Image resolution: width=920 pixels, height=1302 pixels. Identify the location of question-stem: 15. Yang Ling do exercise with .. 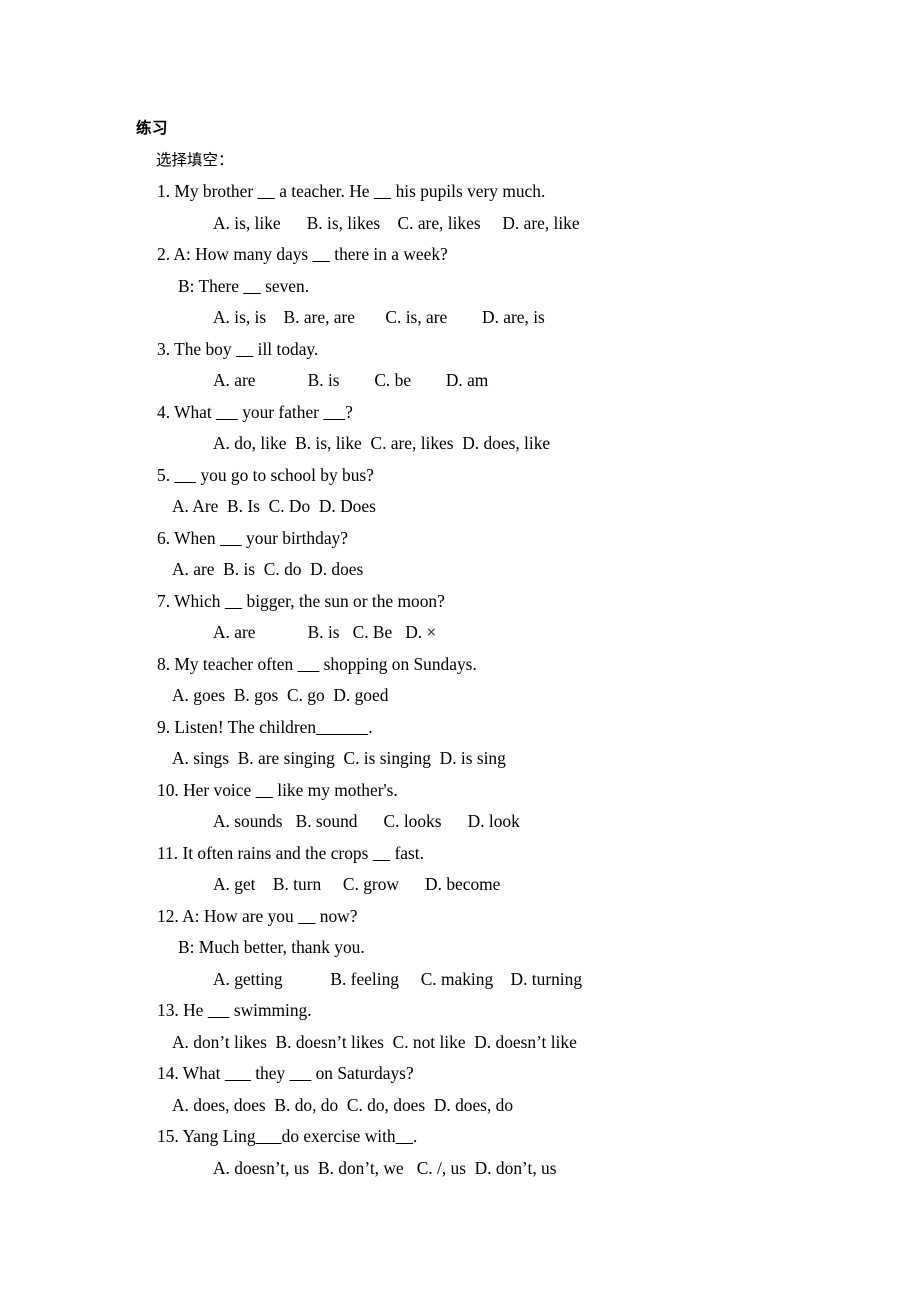
(287, 1136).